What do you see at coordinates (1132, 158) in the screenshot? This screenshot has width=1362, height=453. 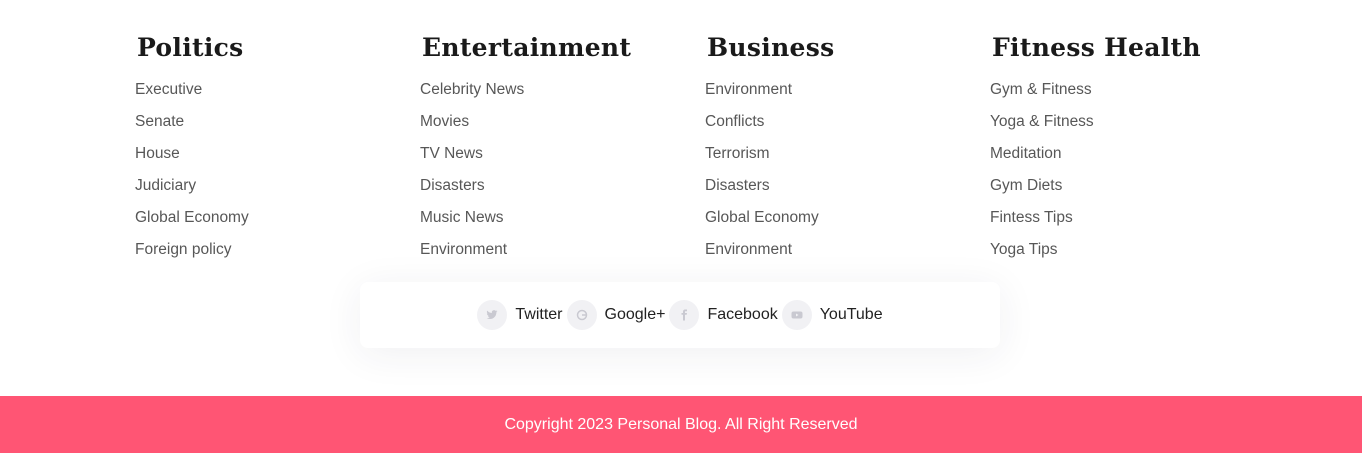 I see `footer-link: Meditation` at bounding box center [1132, 158].